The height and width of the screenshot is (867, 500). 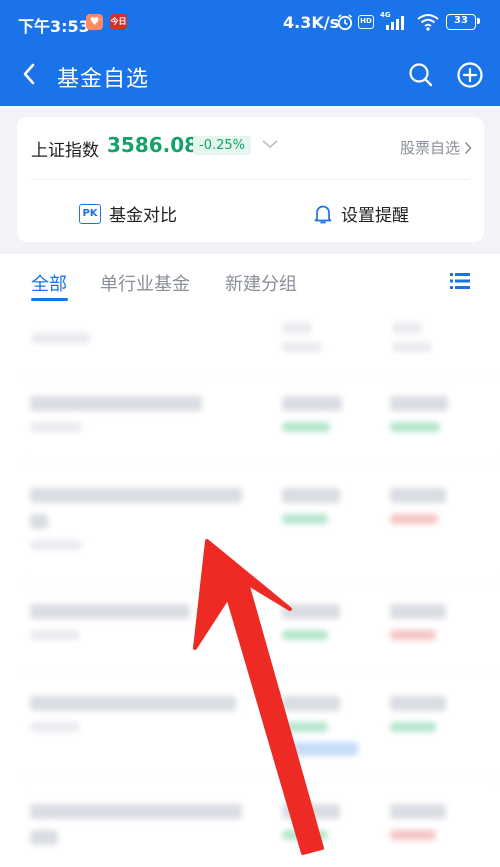 What do you see at coordinates (250, 22) in the screenshot?
I see `status-bar: 下午3:53 ♥ 今日 4.3K/s HD 4G 33` at bounding box center [250, 22].